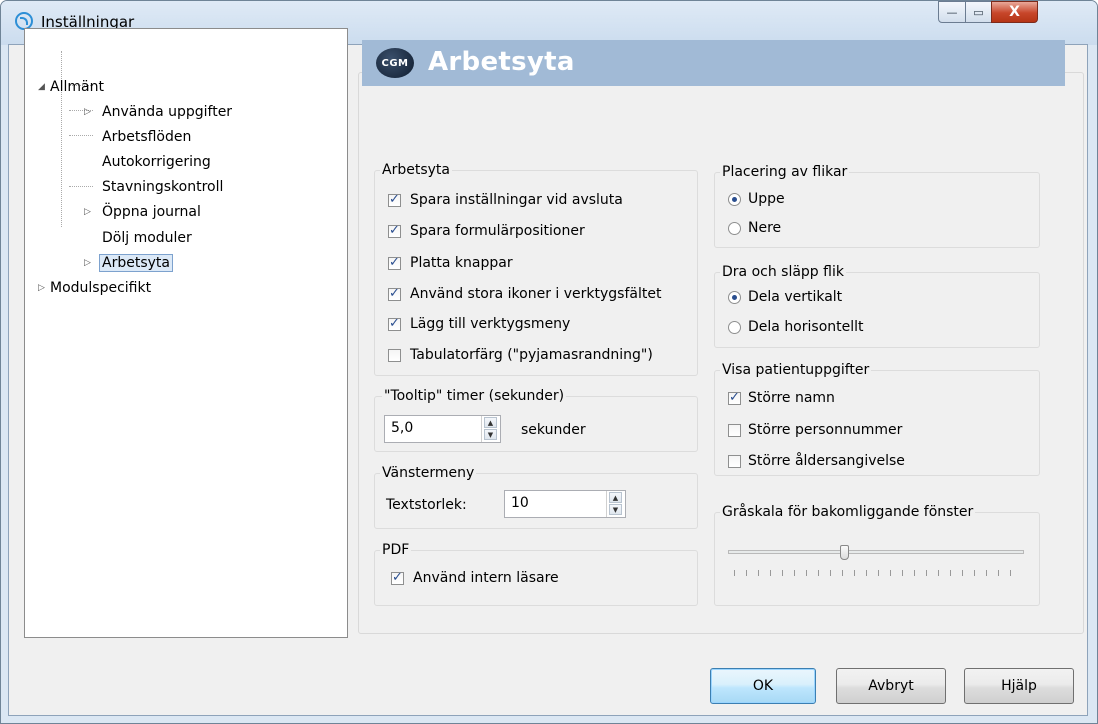 This screenshot has height=724, width=1098. Describe the element at coordinates (844, 552) in the screenshot. I see `graskala-slider-thumb` at that location.